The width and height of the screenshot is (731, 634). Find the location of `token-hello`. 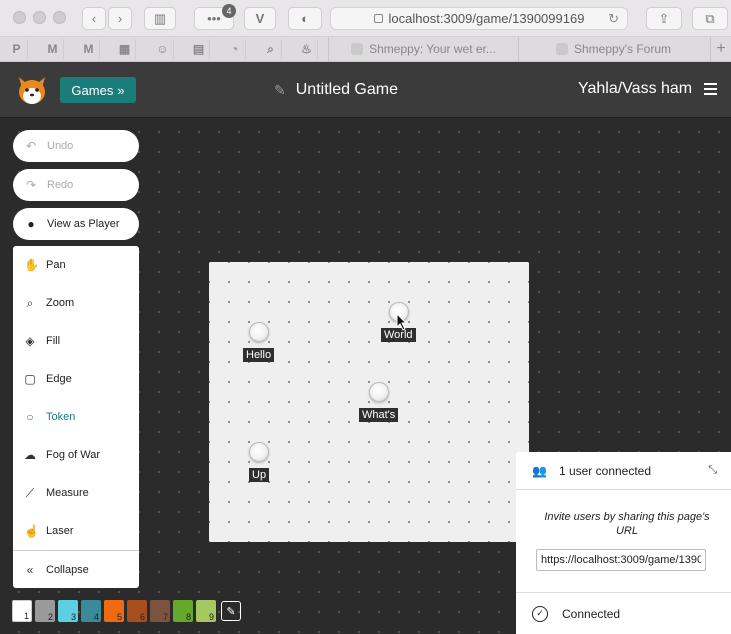

token-hello is located at coordinates (259, 332).